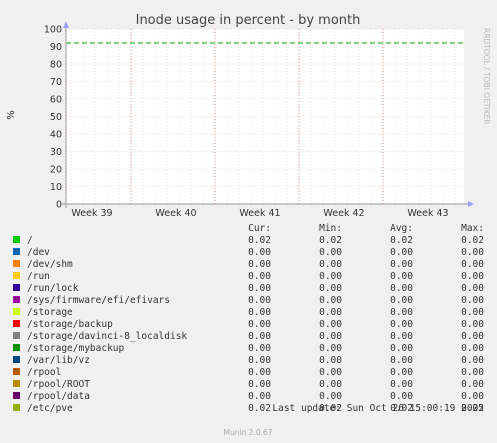  What do you see at coordinates (44, 372) in the screenshot?
I see `legend-name: /rpool` at bounding box center [44, 372].